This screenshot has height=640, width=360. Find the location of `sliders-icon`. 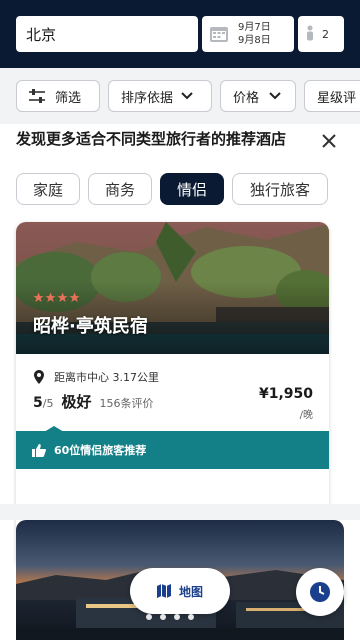

sliders-icon is located at coordinates (37, 96).